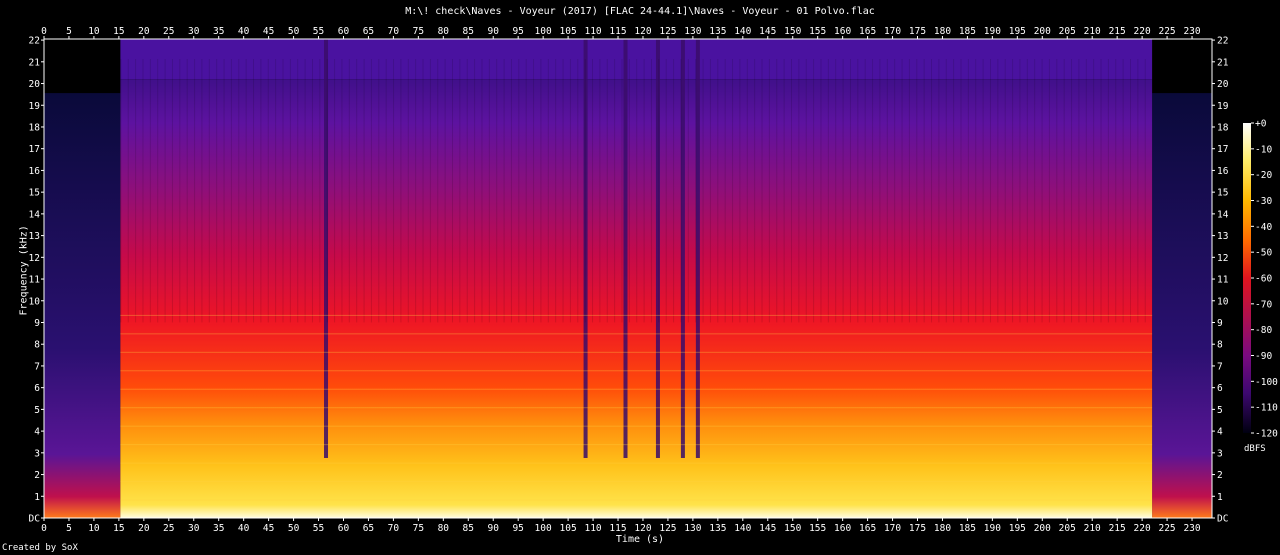  I want to click on x-tick-label-bottom-35: 35, so click(218, 528).